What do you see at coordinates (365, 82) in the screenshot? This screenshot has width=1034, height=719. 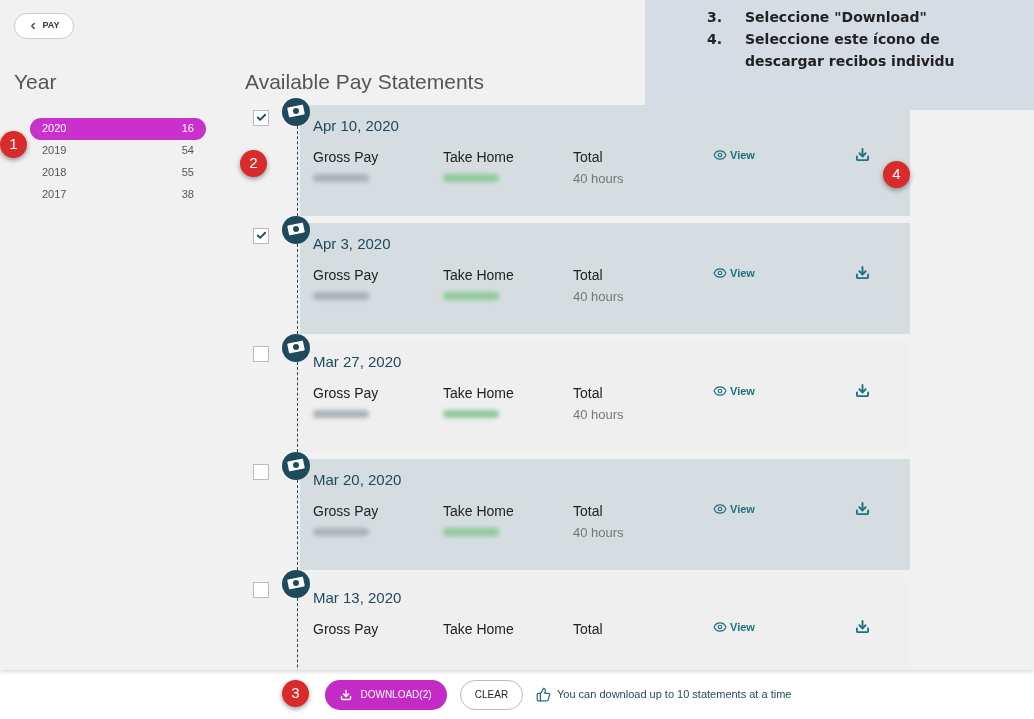 I see `section-title: Available Pay Statements` at bounding box center [365, 82].